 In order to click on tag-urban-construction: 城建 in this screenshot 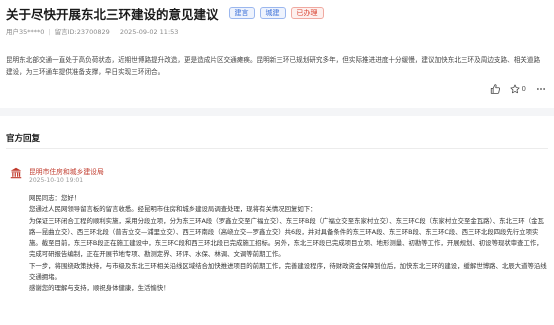, I will do `click(272, 13)`.